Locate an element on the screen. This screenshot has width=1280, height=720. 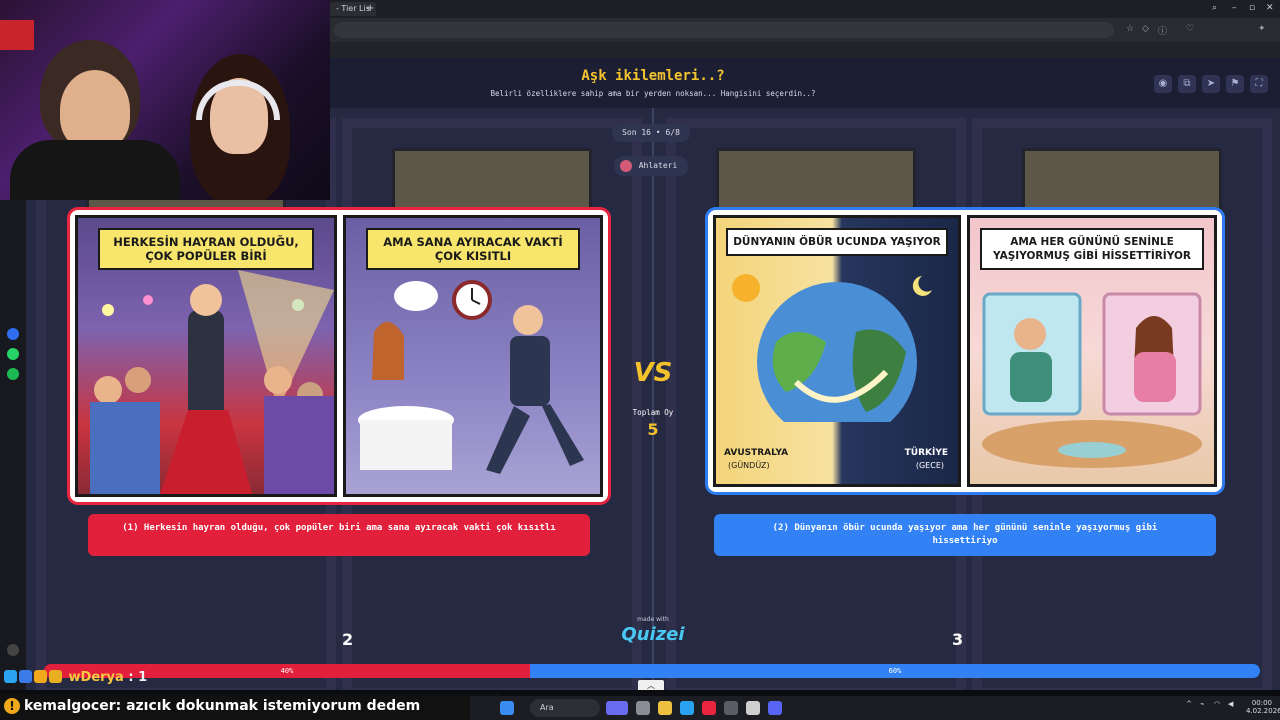
australia-sub-label: (GÜNDÜZ) is located at coordinates (749, 465).